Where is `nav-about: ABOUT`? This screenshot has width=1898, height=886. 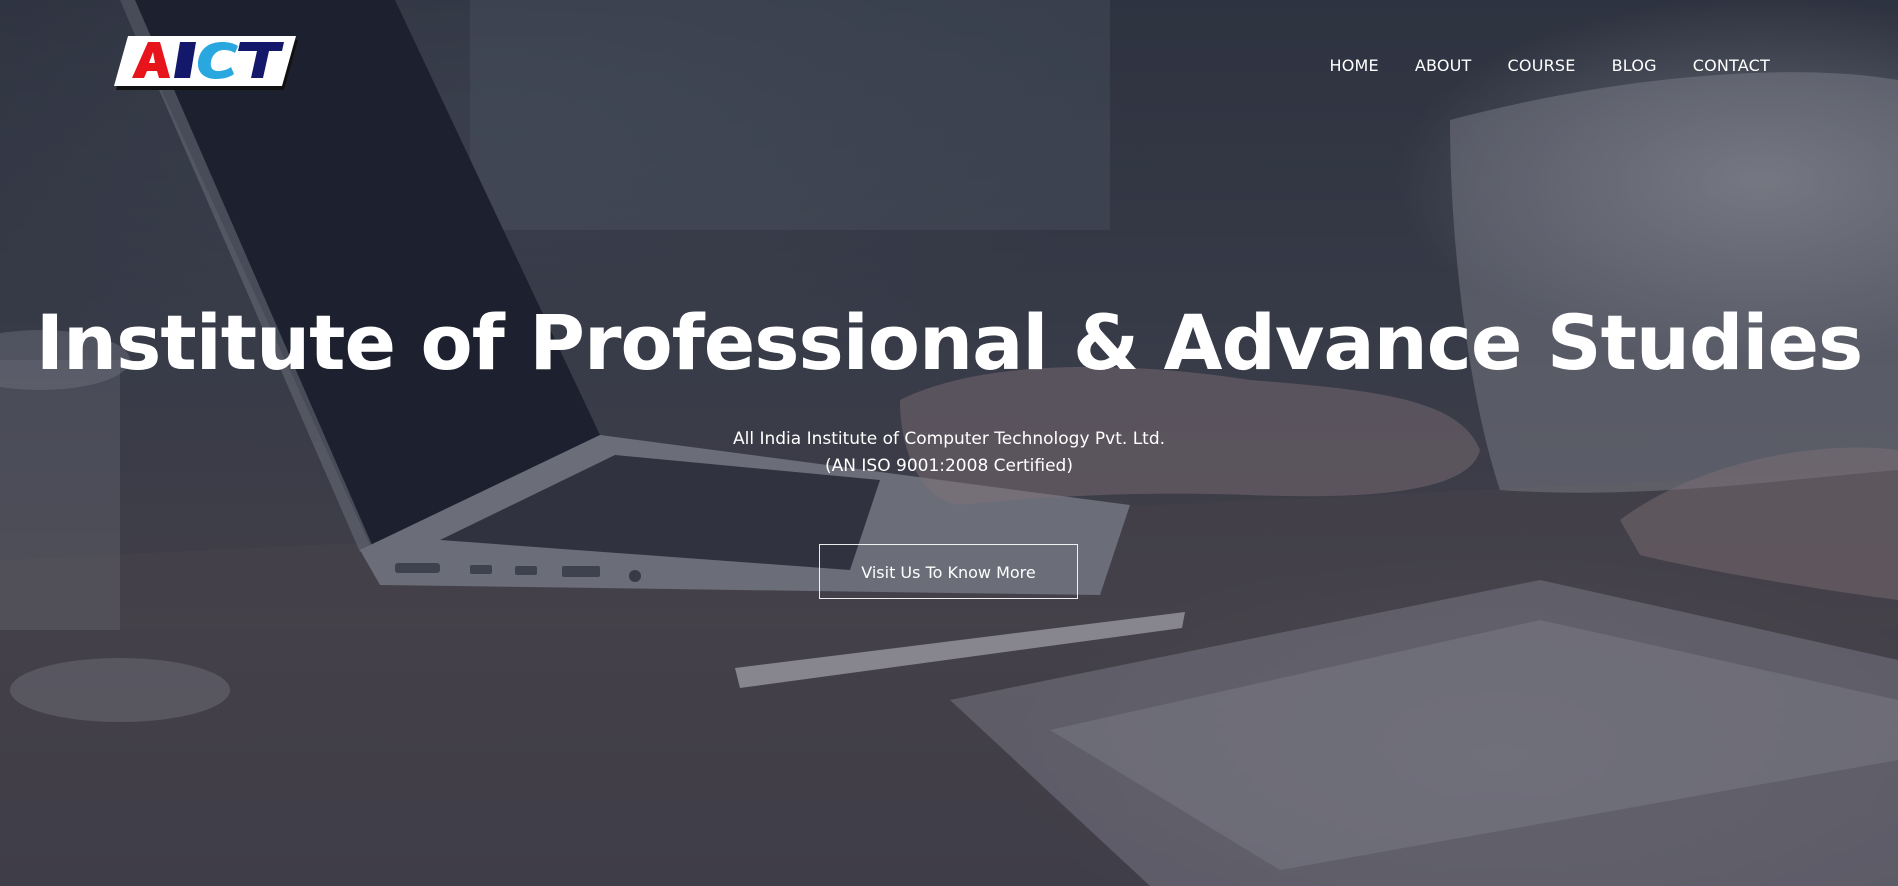 nav-about: ABOUT is located at coordinates (1443, 66).